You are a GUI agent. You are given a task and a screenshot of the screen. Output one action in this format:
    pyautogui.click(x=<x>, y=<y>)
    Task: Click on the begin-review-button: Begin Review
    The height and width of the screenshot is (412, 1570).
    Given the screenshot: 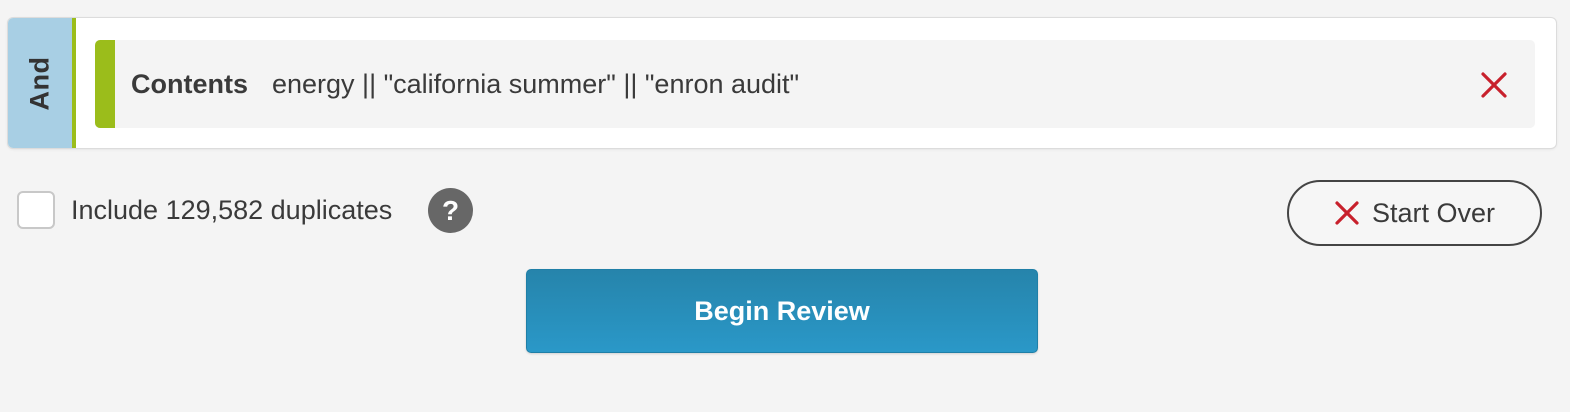 What is the action you would take?
    pyautogui.click(x=782, y=311)
    